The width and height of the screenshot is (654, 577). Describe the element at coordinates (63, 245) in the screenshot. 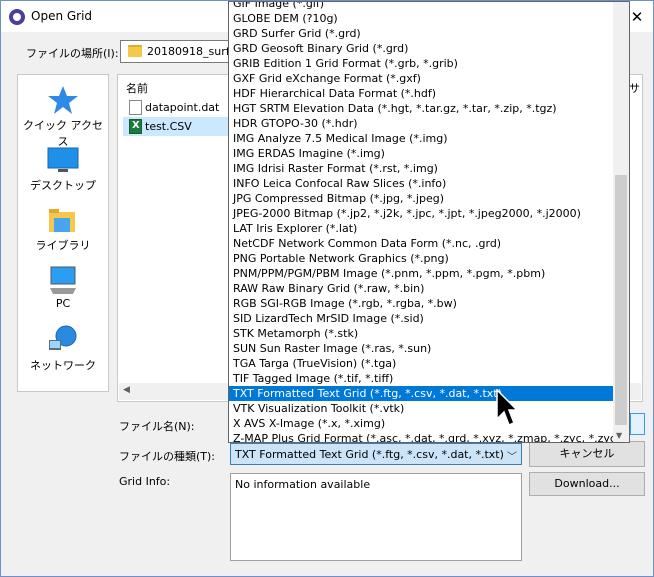

I see `place-label: ライブラリ` at that location.